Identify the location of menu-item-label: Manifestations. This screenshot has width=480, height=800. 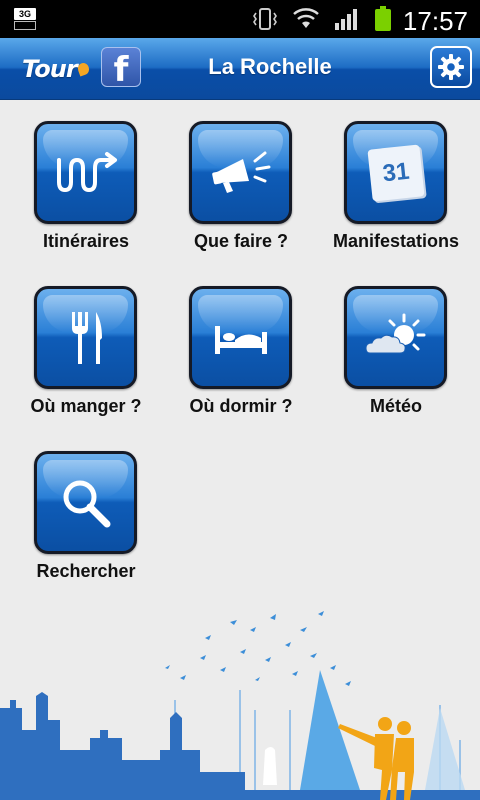
(396, 241).